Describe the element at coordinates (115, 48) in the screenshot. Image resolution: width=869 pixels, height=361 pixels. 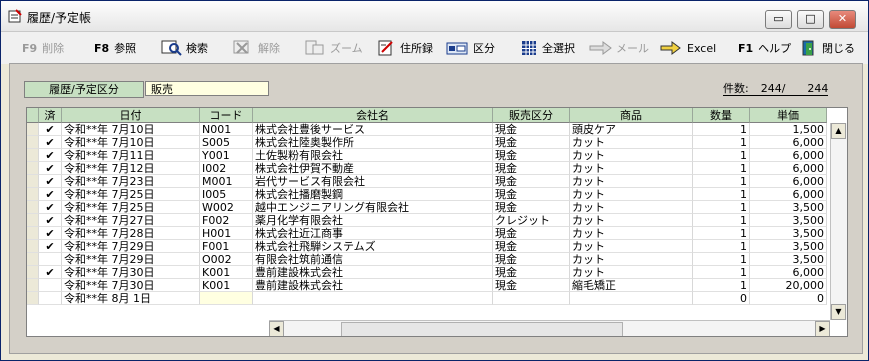
I see `reference-button: F8 参照` at that location.